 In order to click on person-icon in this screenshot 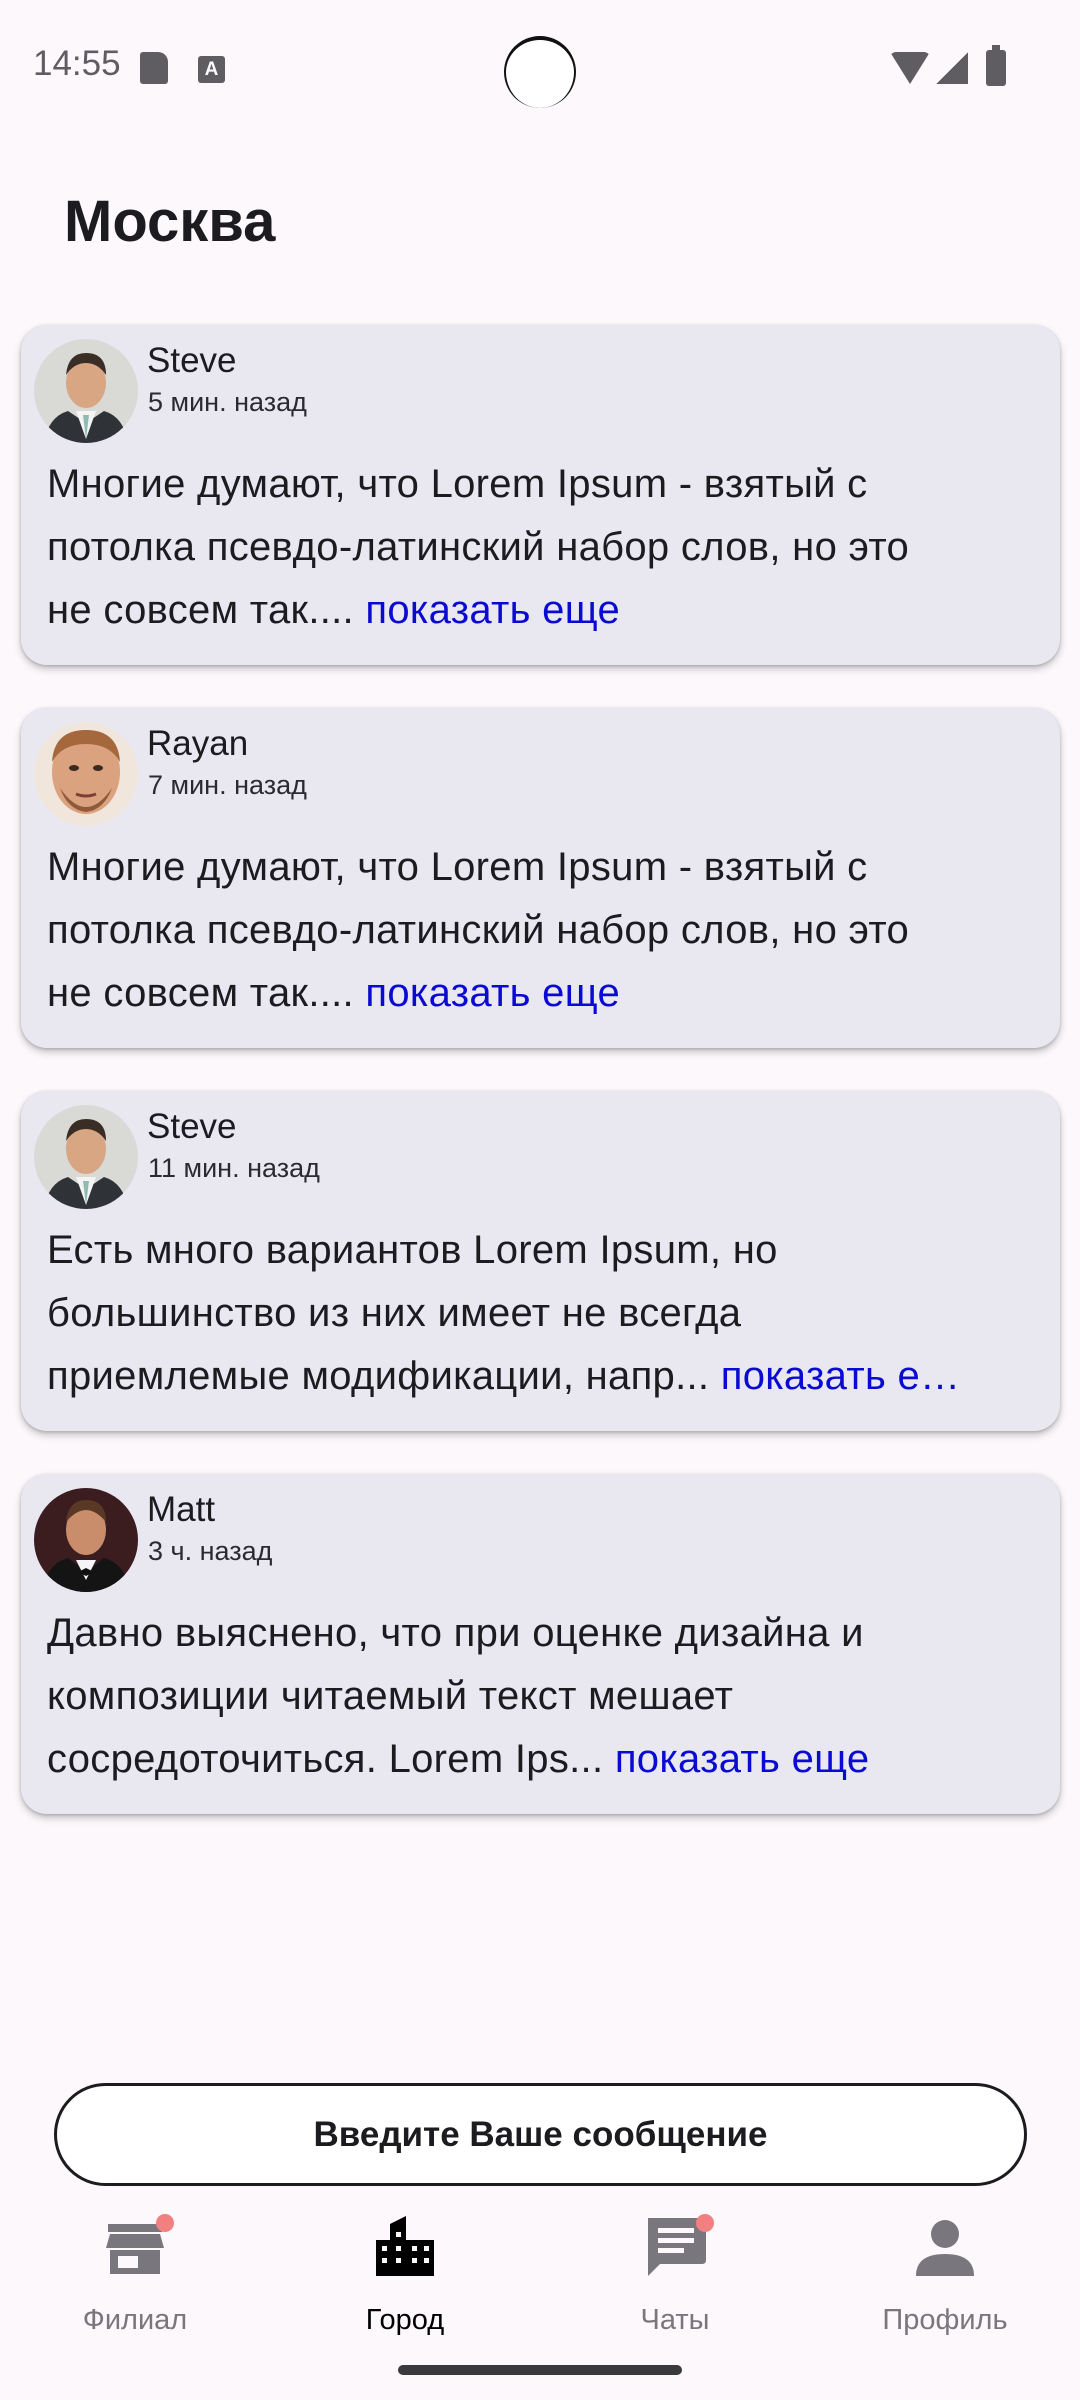, I will do `click(945, 2247)`.